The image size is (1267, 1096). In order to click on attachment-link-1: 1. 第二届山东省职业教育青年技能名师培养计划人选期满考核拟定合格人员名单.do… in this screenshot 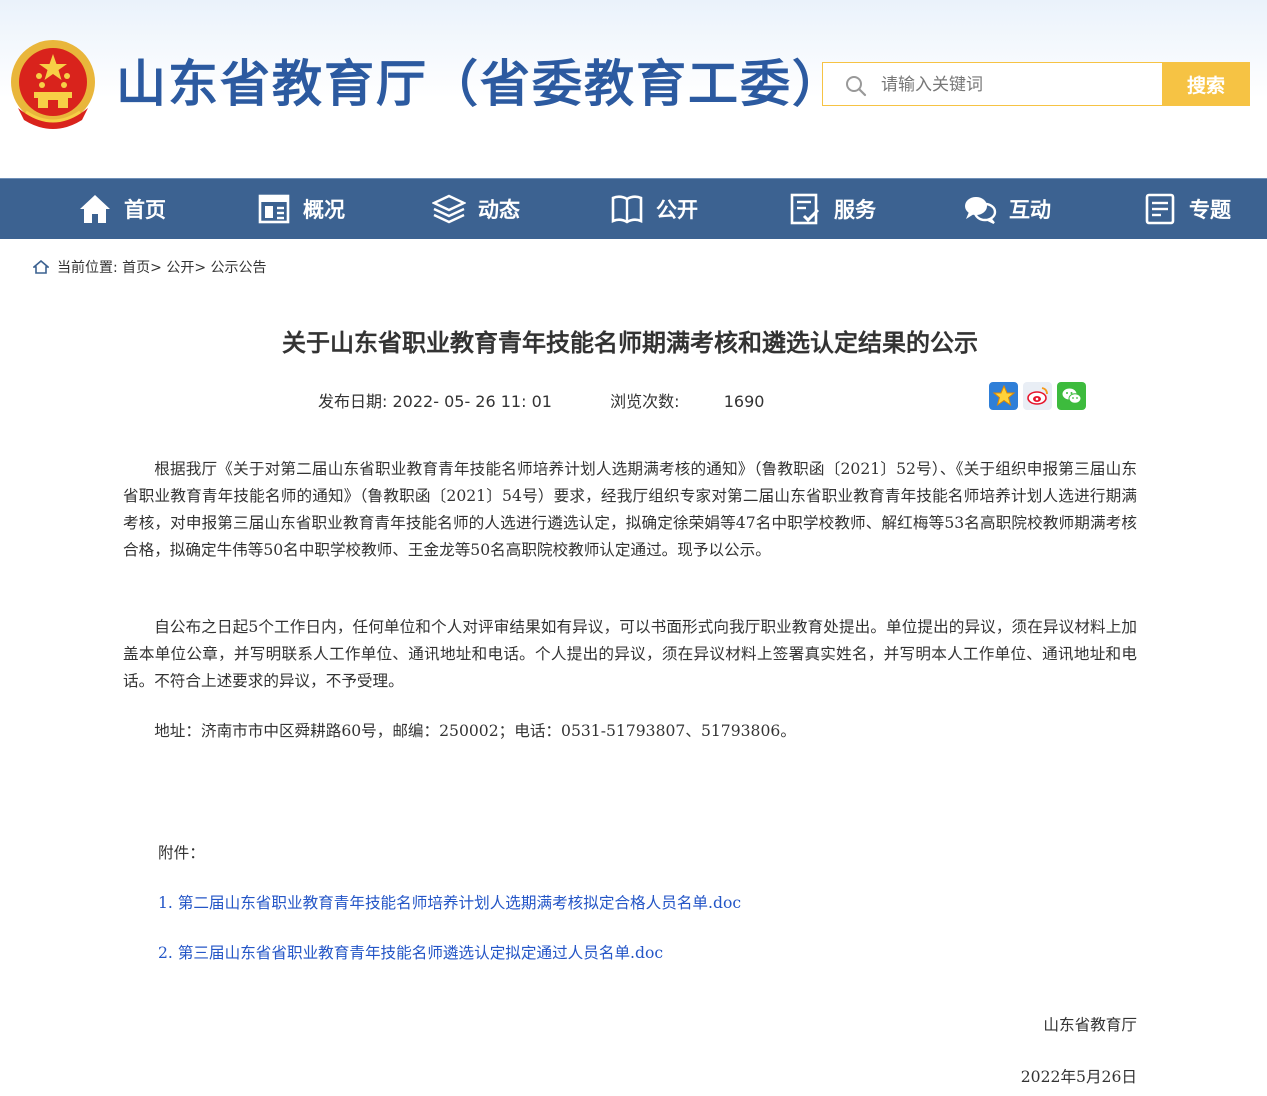, I will do `click(449, 903)`.